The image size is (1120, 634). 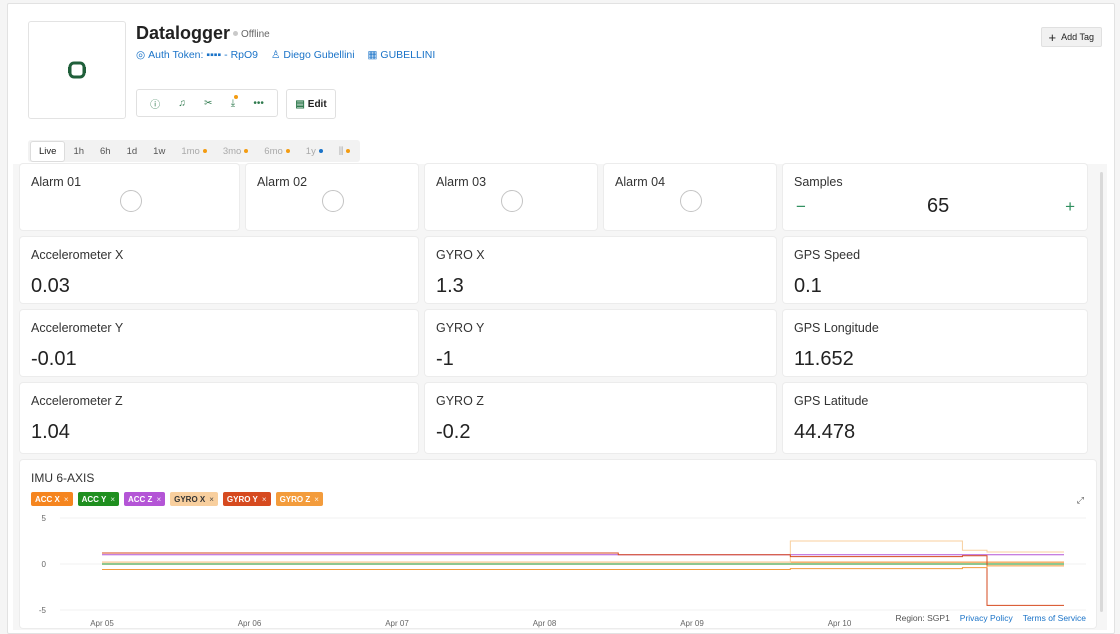 I want to click on metric-label: GPS Longitude, so click(x=836, y=328).